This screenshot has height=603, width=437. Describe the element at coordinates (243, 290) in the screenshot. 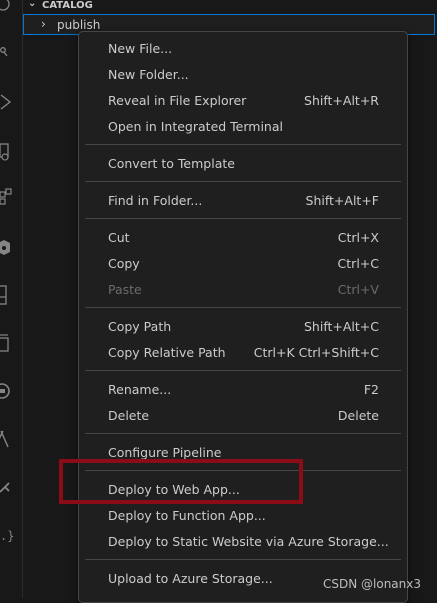

I see `menu-item-paste: Paste Ctrl+V` at that location.